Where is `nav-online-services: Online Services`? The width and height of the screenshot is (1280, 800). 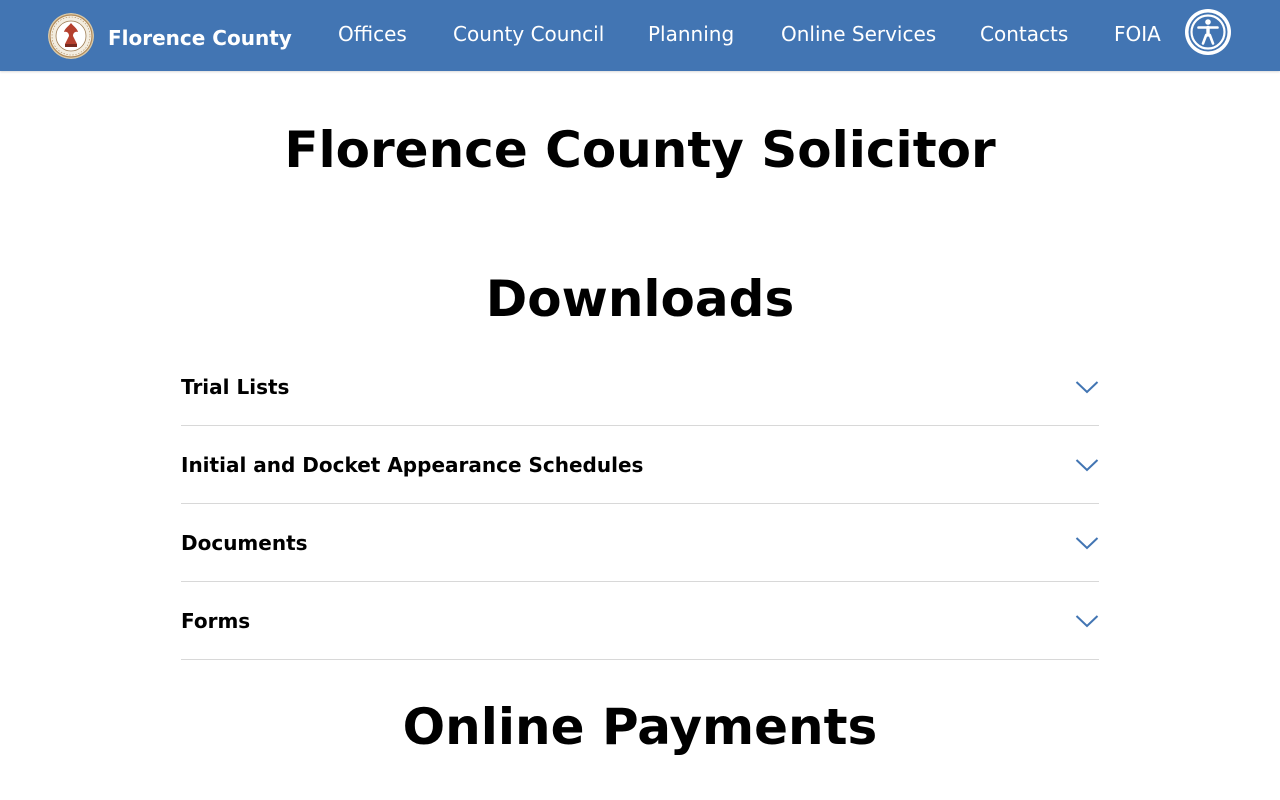 nav-online-services: Online Services is located at coordinates (858, 34).